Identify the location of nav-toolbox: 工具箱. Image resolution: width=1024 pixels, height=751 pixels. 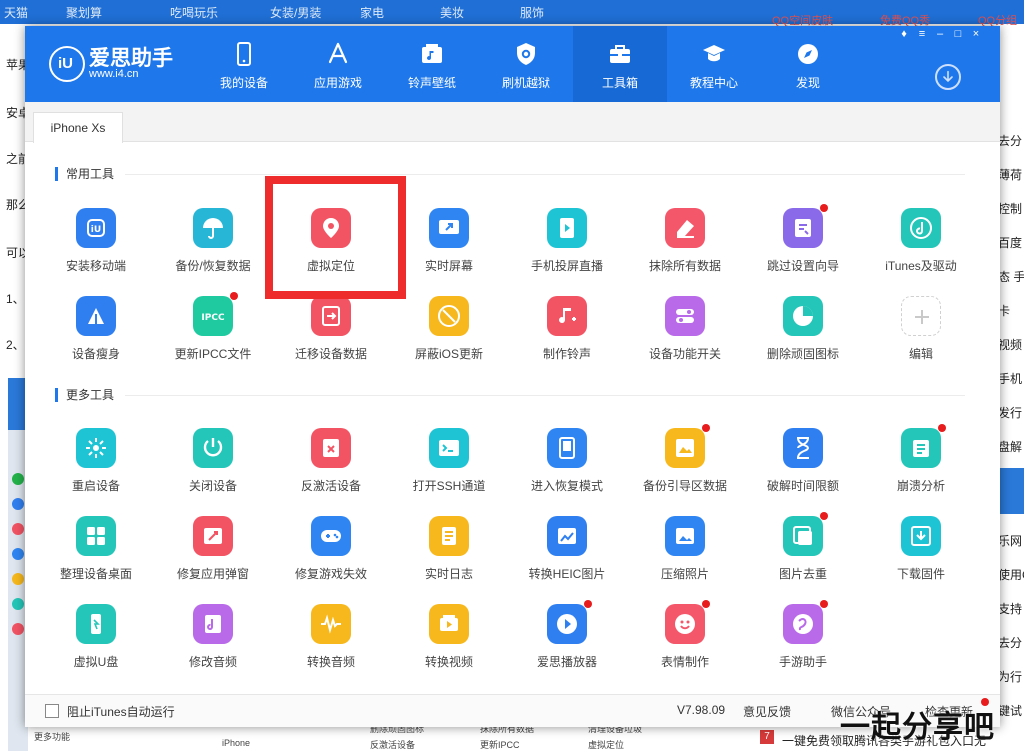
(620, 64).